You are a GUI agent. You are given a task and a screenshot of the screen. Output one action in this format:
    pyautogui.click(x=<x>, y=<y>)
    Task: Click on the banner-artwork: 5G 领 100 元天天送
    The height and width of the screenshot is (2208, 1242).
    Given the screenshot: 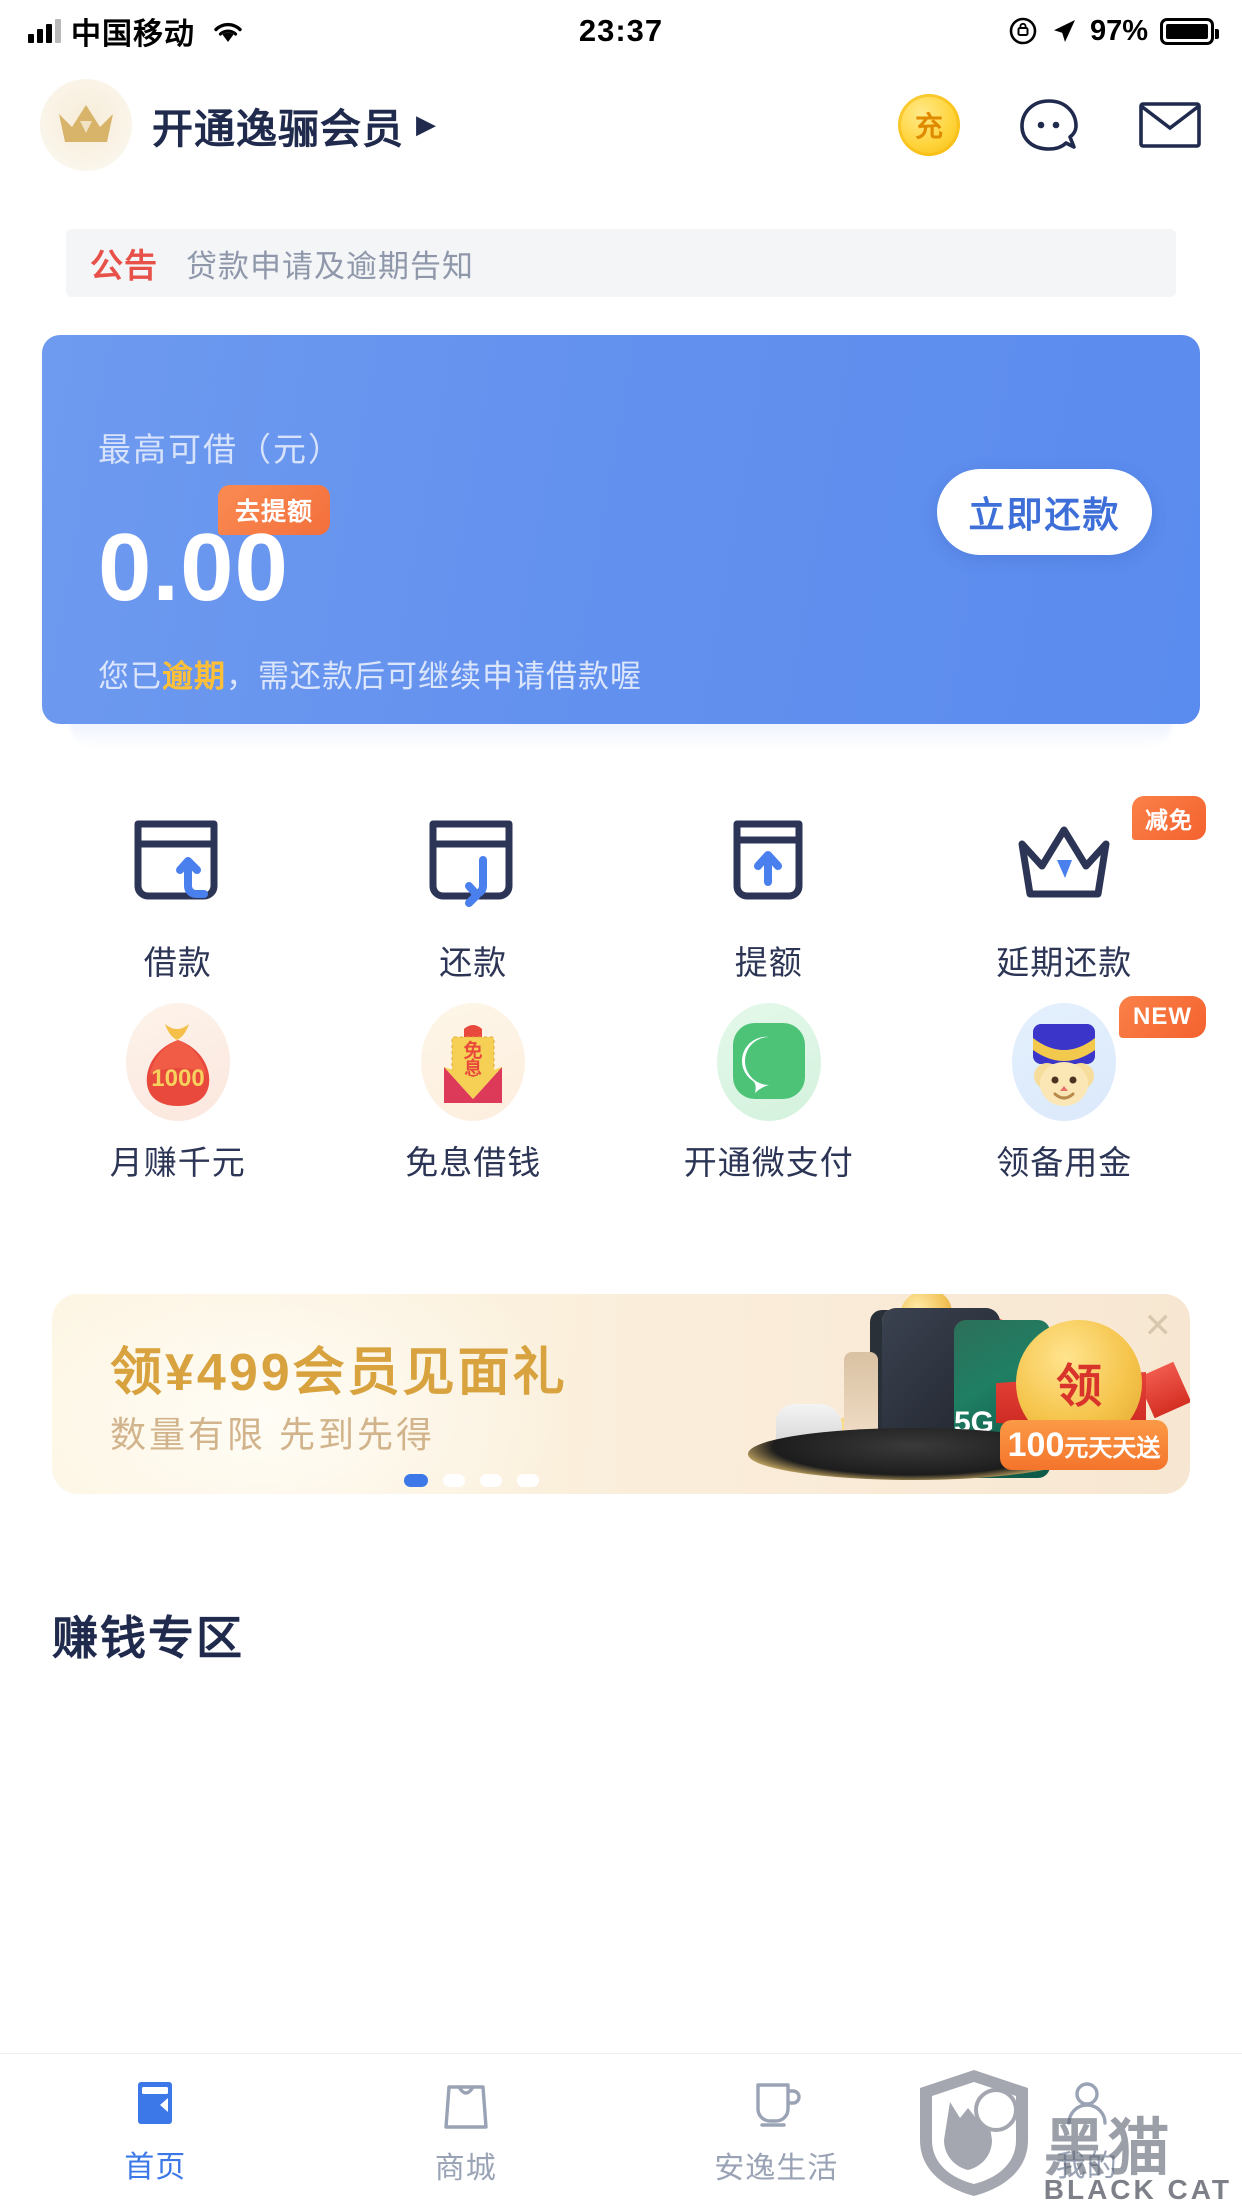 What is the action you would take?
    pyautogui.click(x=930, y=1394)
    